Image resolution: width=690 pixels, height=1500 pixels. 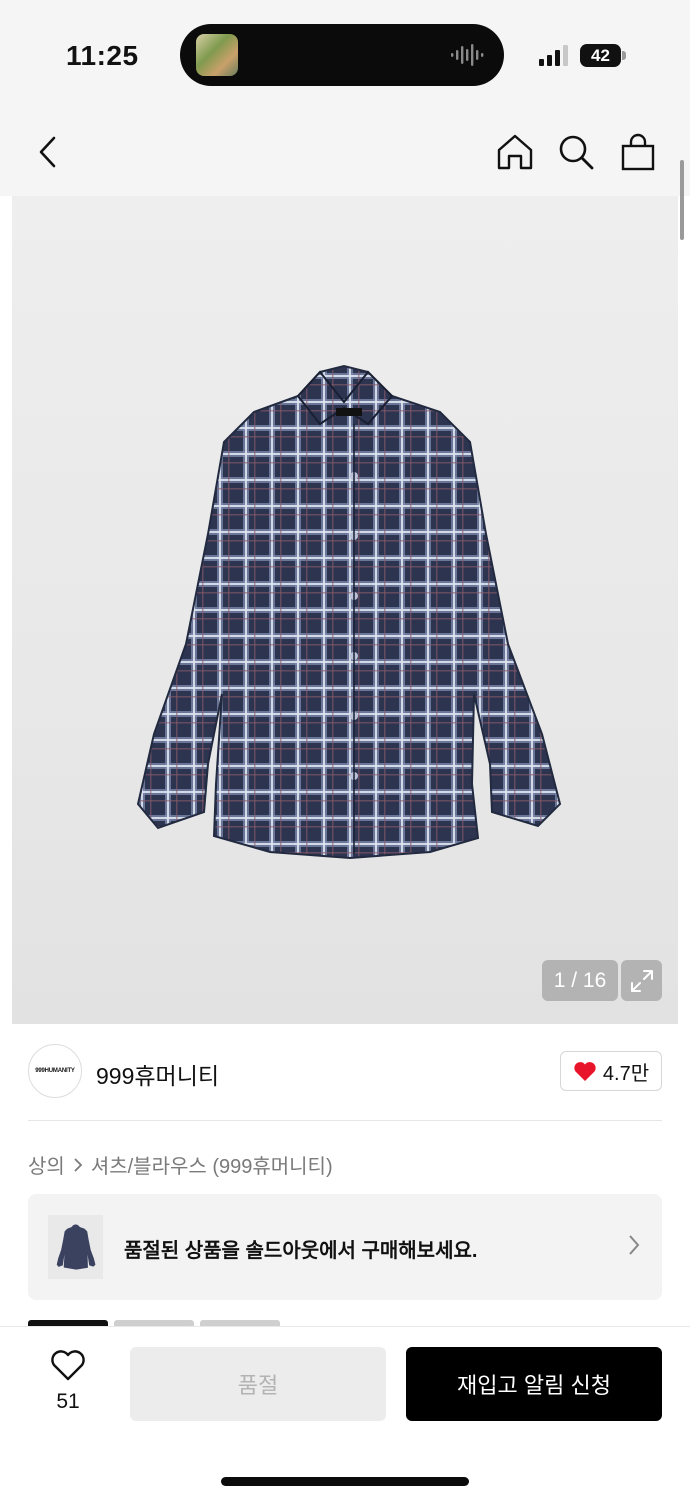 I want to click on battery-icon: 42, so click(x=603, y=55).